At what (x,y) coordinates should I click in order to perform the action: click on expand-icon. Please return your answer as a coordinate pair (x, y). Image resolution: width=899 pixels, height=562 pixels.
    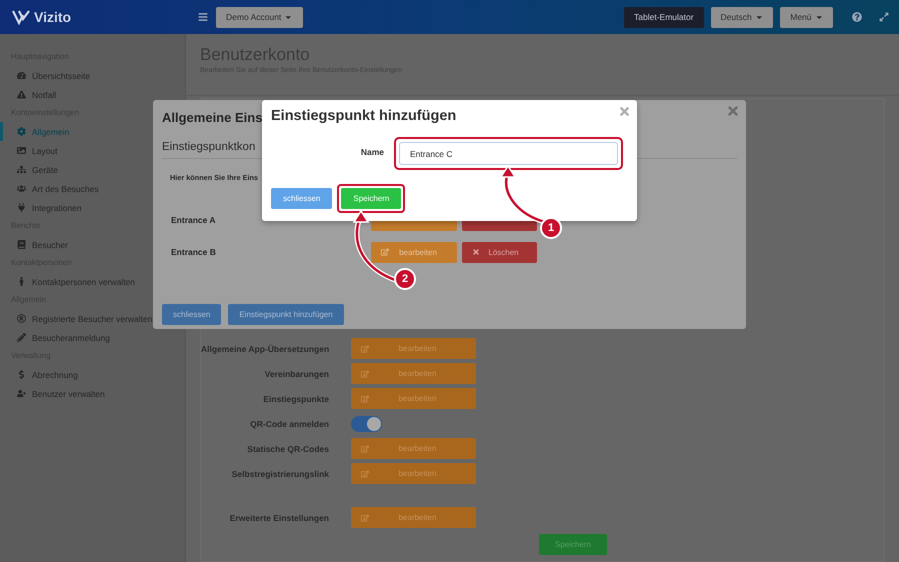
    Looking at the image, I should click on (884, 17).